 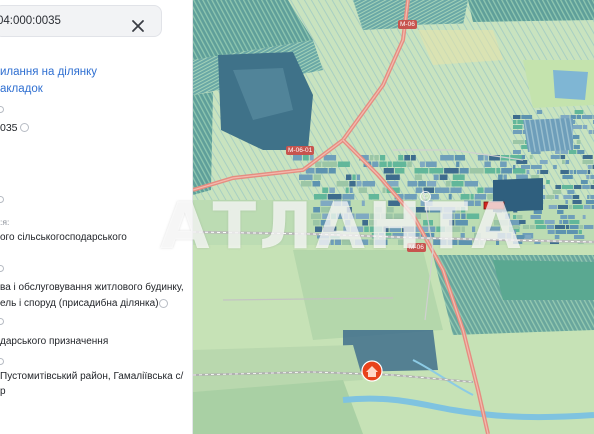 What do you see at coordinates (5, 222) in the screenshot?
I see `category-label: :я:` at bounding box center [5, 222].